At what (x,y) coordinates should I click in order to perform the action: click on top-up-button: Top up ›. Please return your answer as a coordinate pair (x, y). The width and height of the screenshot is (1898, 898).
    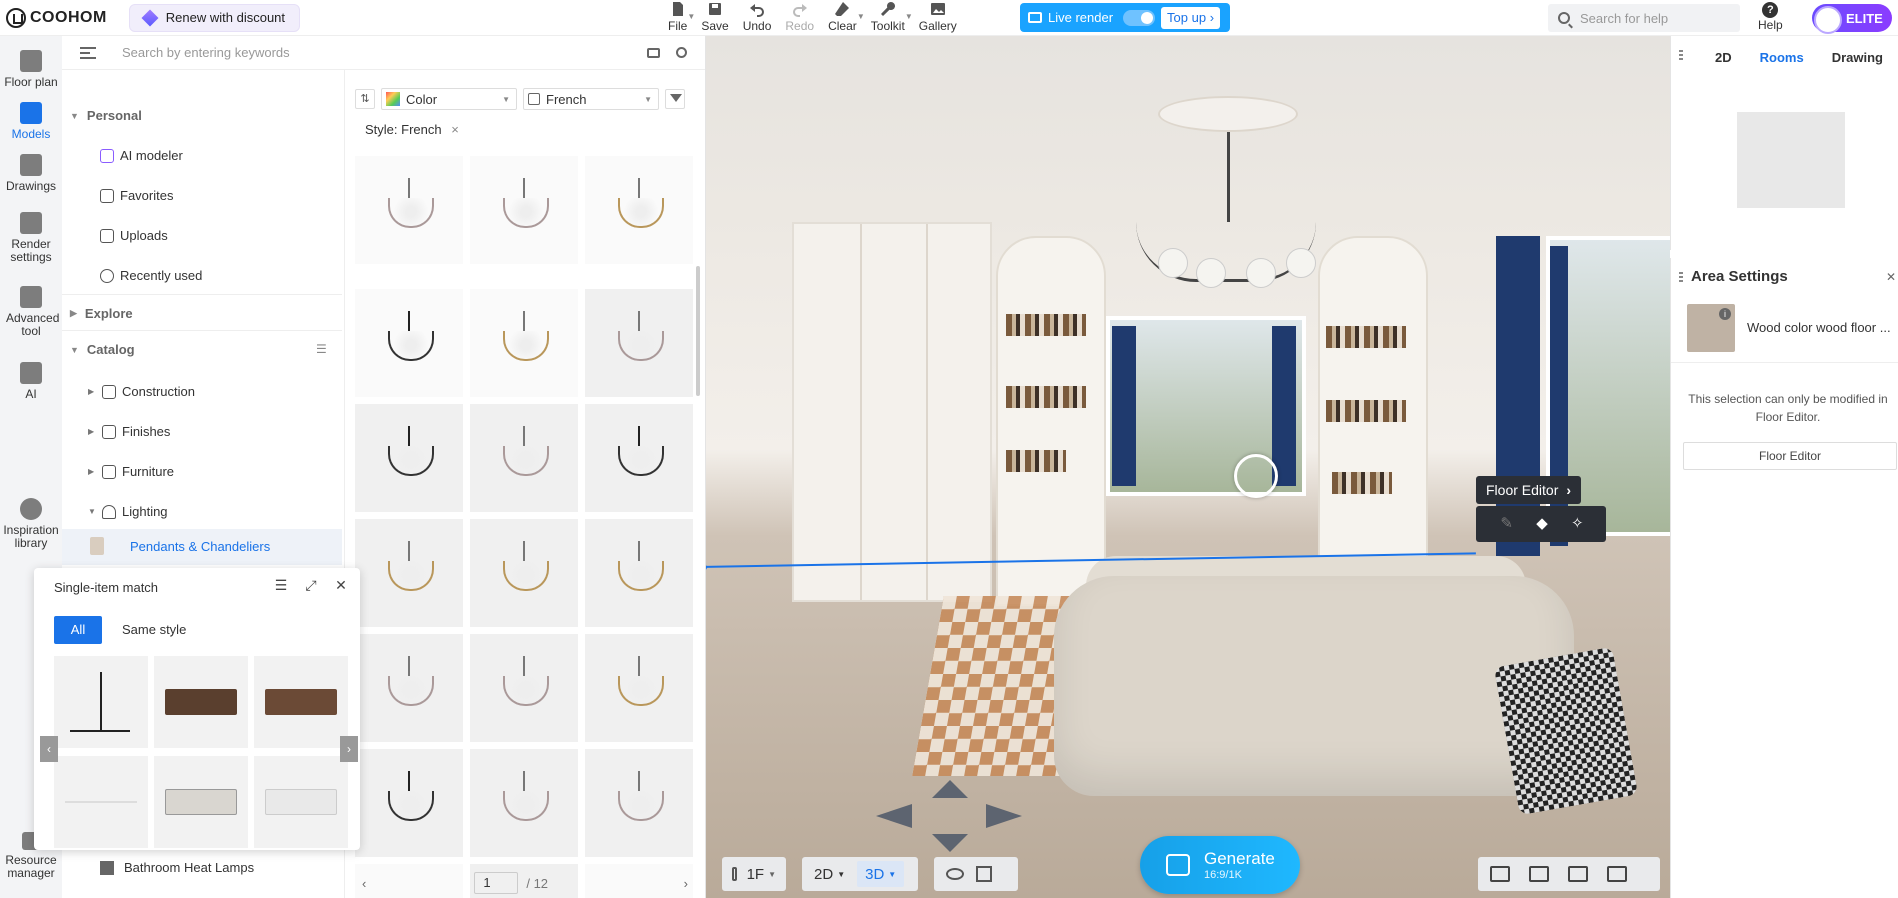
    Looking at the image, I should click on (1191, 17).